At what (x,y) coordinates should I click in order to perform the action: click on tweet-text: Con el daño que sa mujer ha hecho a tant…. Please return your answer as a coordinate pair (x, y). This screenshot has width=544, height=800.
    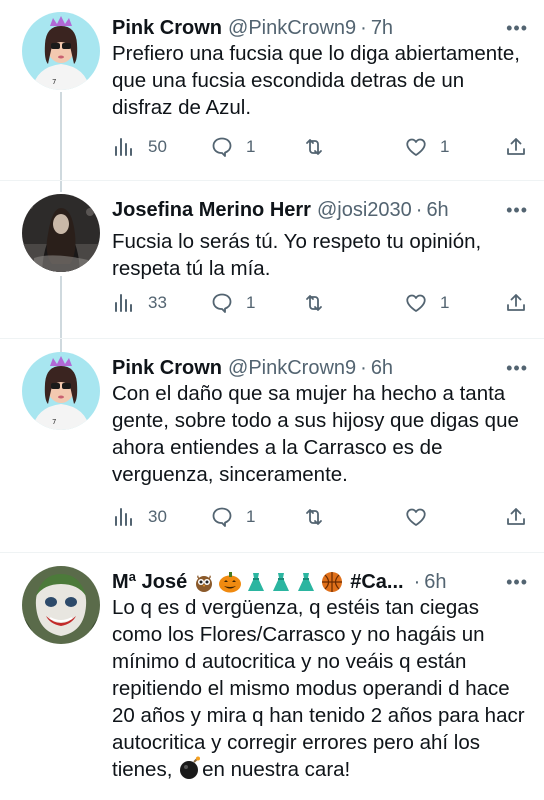
    Looking at the image, I should click on (315, 434).